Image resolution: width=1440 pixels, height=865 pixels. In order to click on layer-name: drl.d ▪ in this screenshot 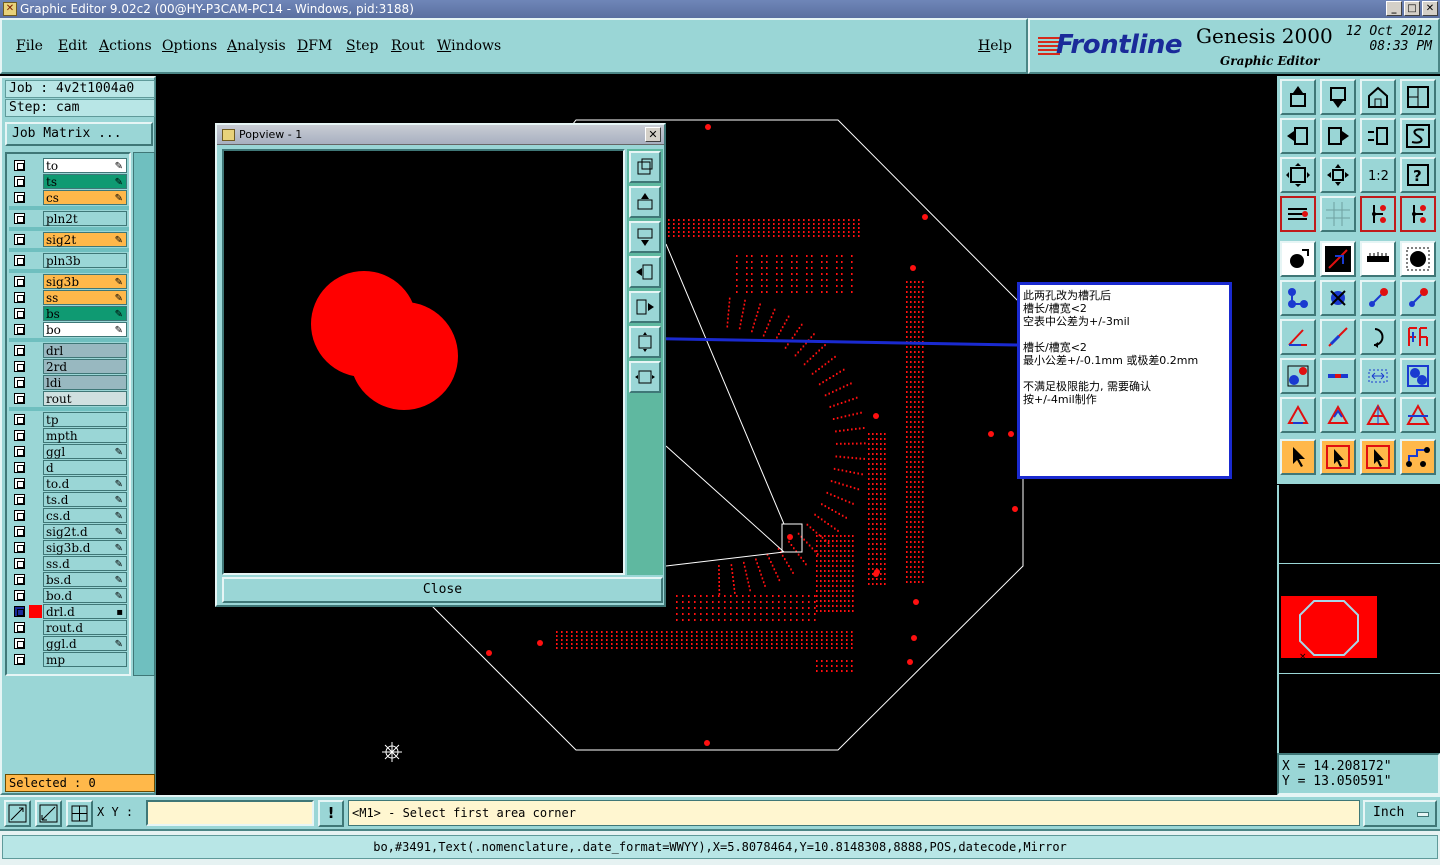, I will do `click(85, 611)`.